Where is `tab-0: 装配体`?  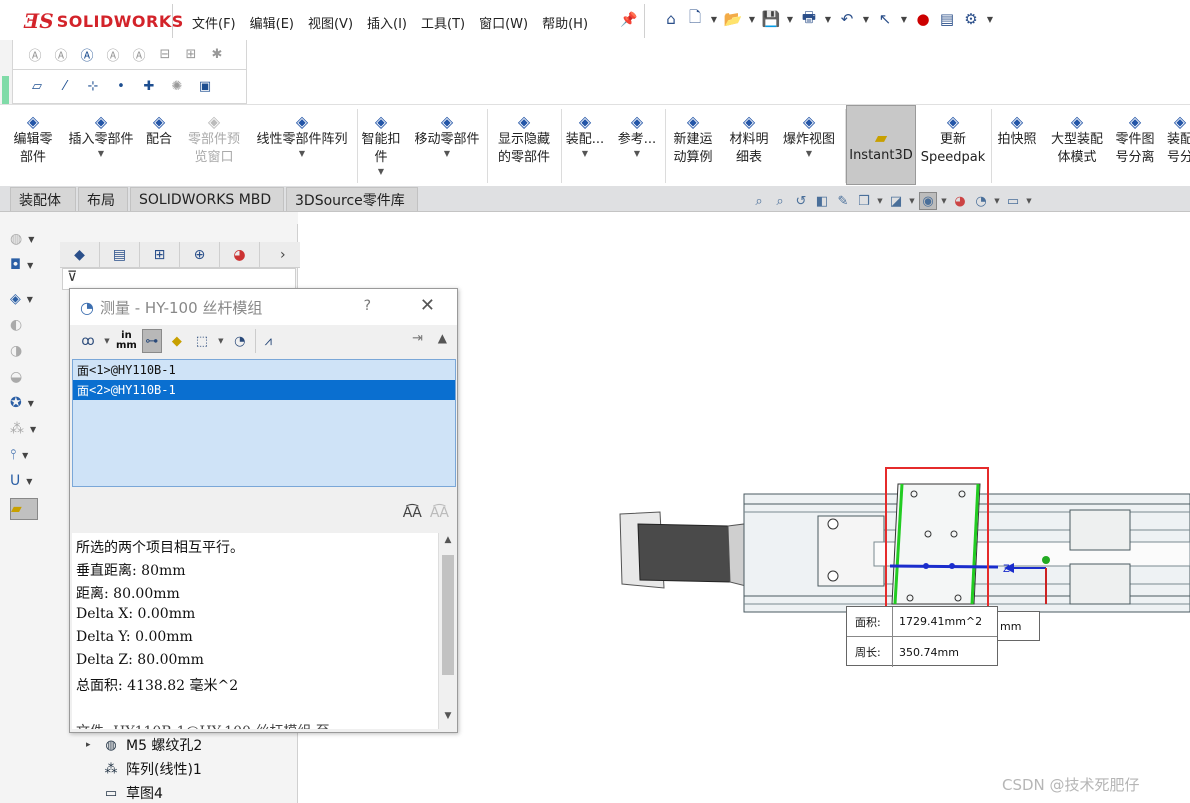
tab-0: 装配体 is located at coordinates (43, 199).